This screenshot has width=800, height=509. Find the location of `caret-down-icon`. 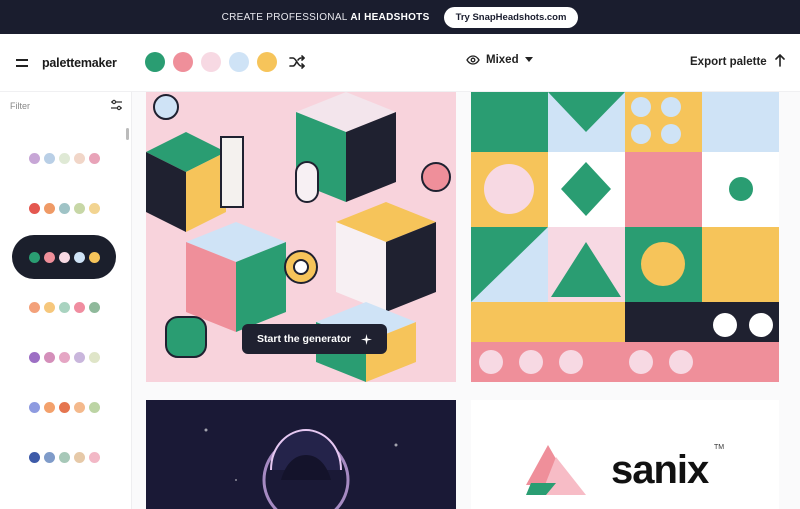

caret-down-icon is located at coordinates (528, 59).